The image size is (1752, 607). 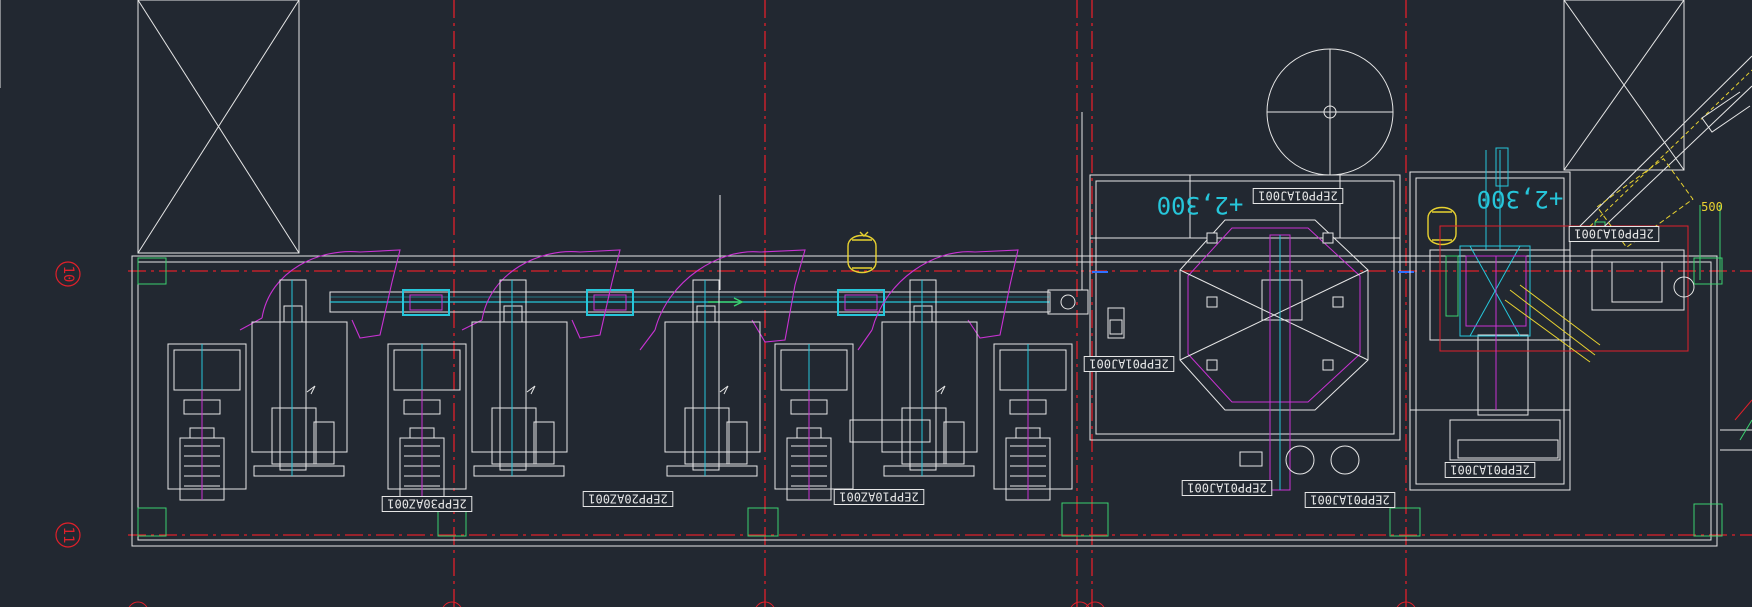 What do you see at coordinates (68, 535) in the screenshot?
I see `grid-bubble-label: 11` at bounding box center [68, 535].